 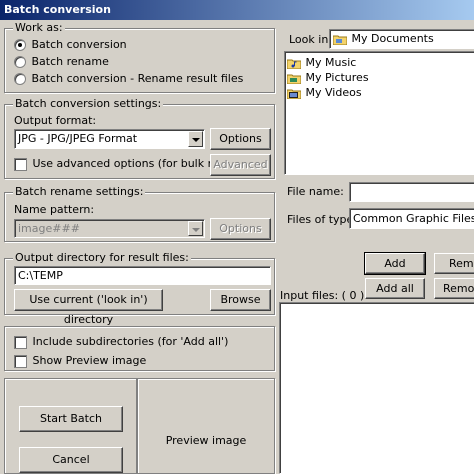 I want to click on output-dir-legend: Output directory for result files:, so click(x=102, y=257).